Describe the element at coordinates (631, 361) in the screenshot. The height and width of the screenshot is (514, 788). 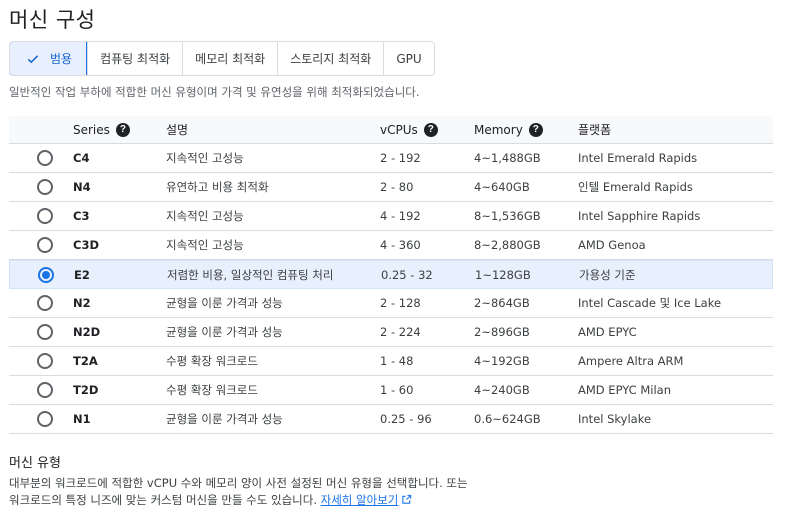
I see `cell-platform: Ampere Altra ARM` at that location.